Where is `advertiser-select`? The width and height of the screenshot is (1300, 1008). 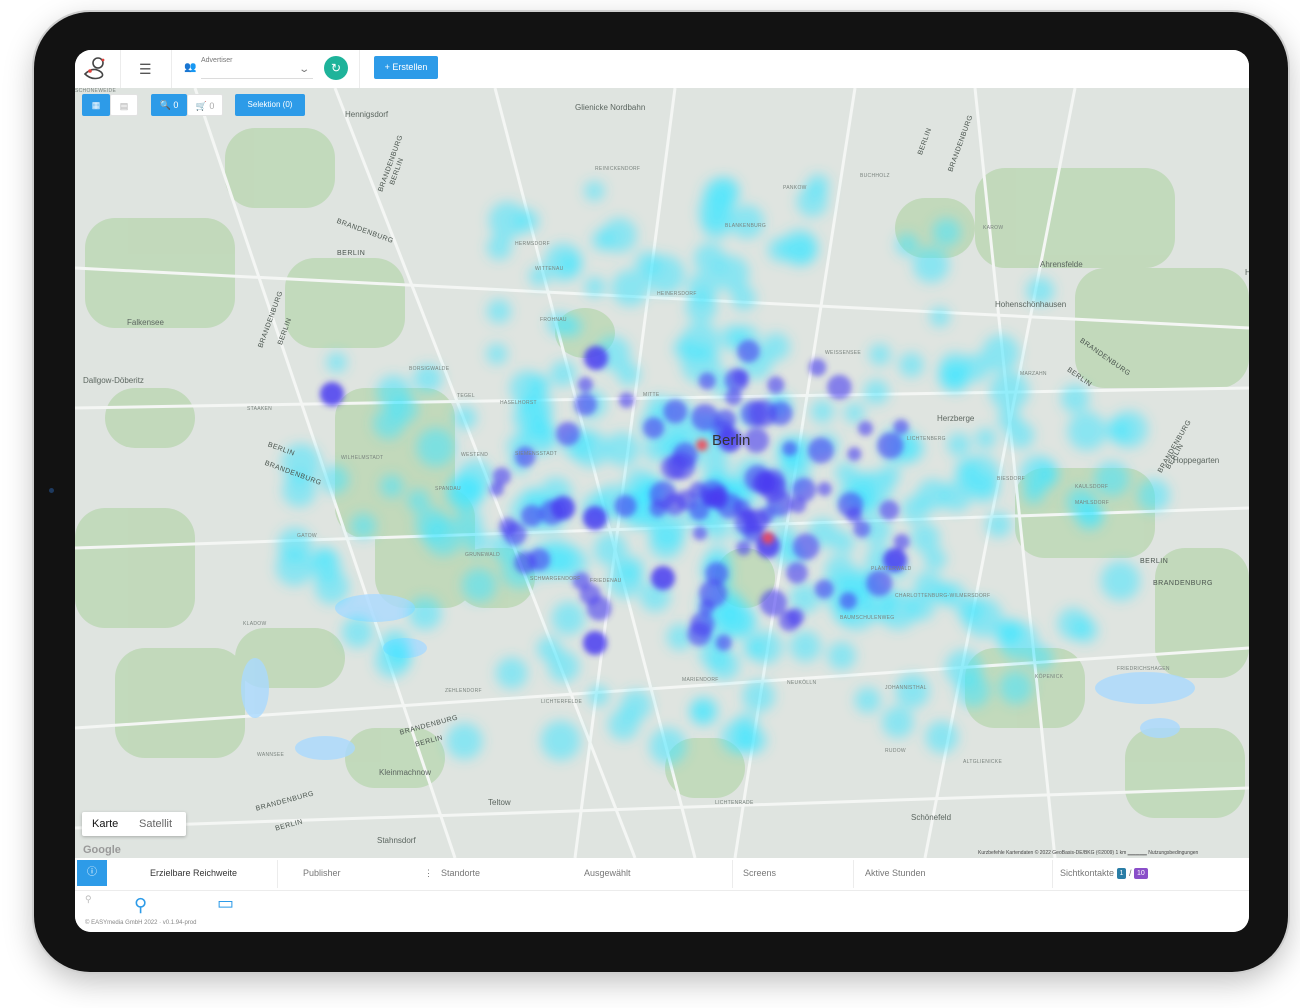
advertiser-select is located at coordinates (257, 78).